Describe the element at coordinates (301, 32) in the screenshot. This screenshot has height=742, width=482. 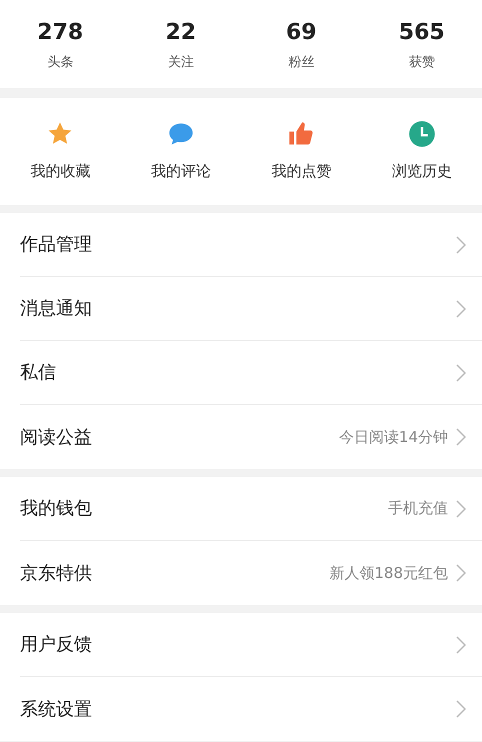
I see `stat-value: 69` at that location.